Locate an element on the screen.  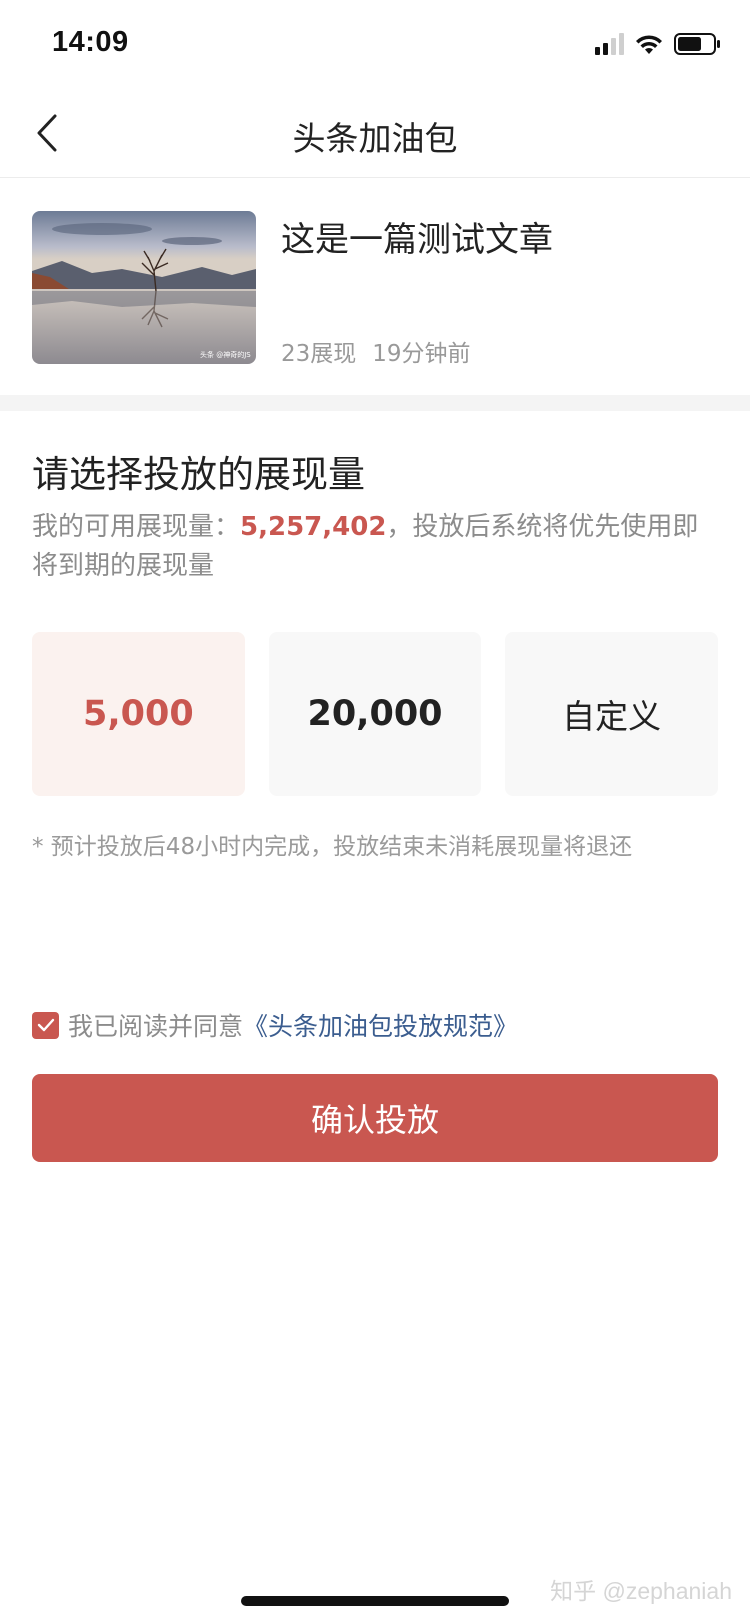
impression-options: 5,000 20,000 自定义 is located at coordinates (375, 714).